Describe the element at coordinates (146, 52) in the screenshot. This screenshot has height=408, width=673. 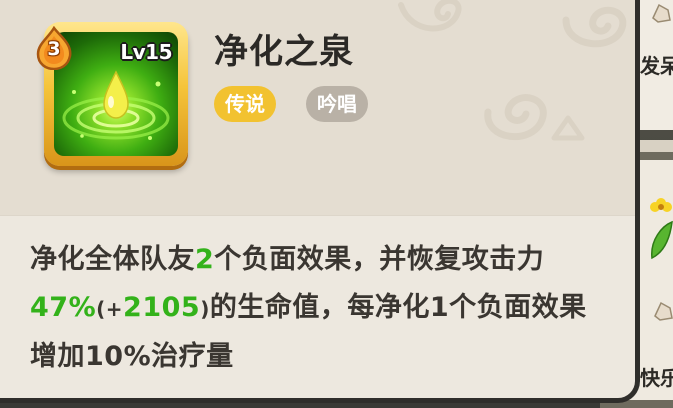
I see `skill-level-label: Lv15` at that location.